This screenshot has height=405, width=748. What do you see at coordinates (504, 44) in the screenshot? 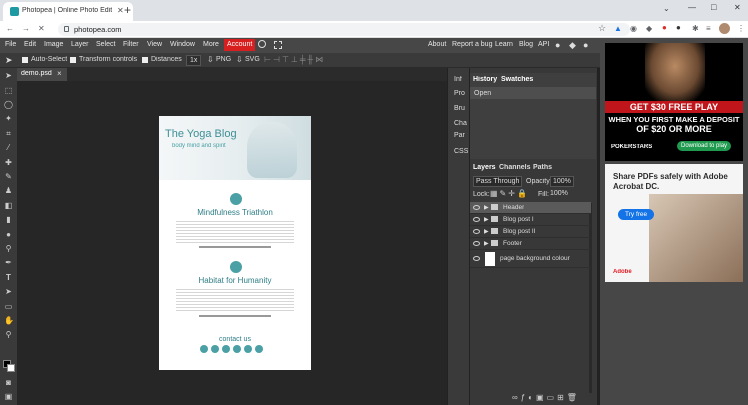
I see `menu-learn: Learn` at bounding box center [504, 44].